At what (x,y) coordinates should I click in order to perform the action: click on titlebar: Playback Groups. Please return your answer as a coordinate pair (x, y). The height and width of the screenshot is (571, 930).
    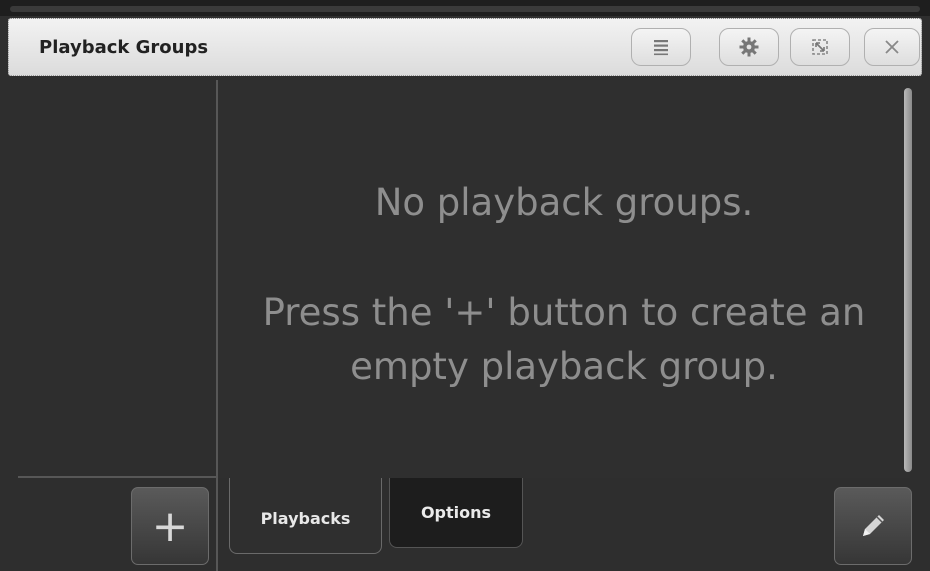
    Looking at the image, I should click on (465, 47).